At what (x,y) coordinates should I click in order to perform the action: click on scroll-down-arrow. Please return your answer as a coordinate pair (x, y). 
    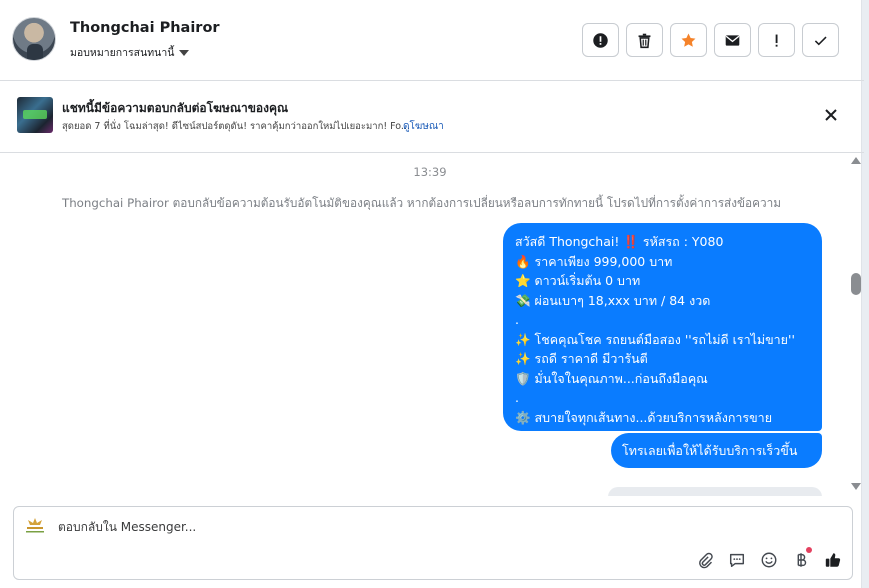
    Looking at the image, I should click on (856, 486).